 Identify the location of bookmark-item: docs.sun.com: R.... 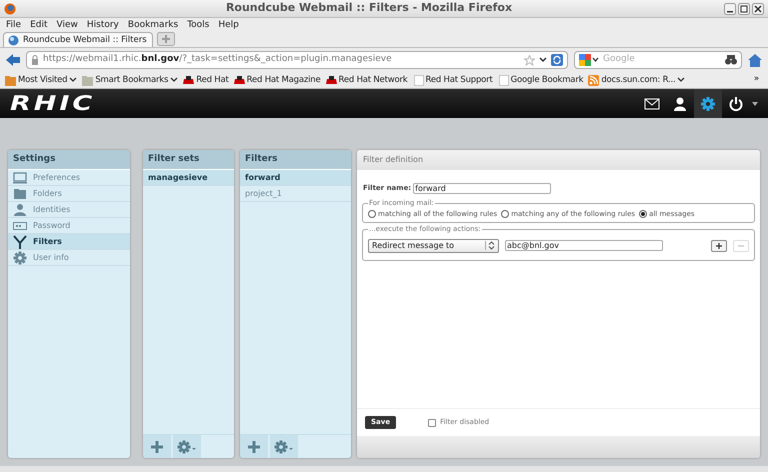
(637, 80).